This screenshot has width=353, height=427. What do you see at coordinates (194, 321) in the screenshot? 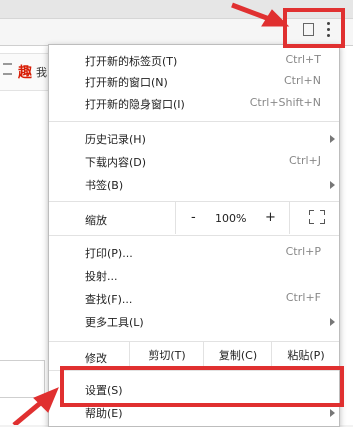
I see `menu-item-more-tools: 更多工具(L)` at bounding box center [194, 321].